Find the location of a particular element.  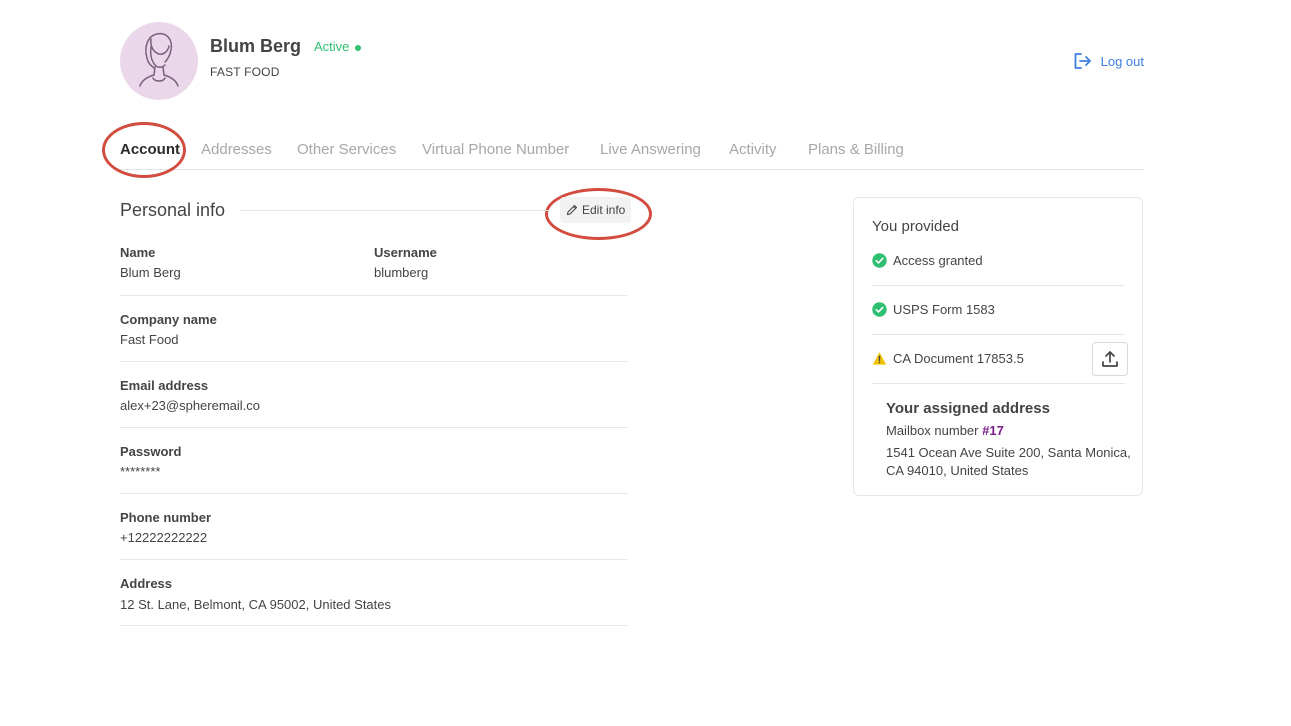

mailbox-label: Mailbox number is located at coordinates (932, 430).